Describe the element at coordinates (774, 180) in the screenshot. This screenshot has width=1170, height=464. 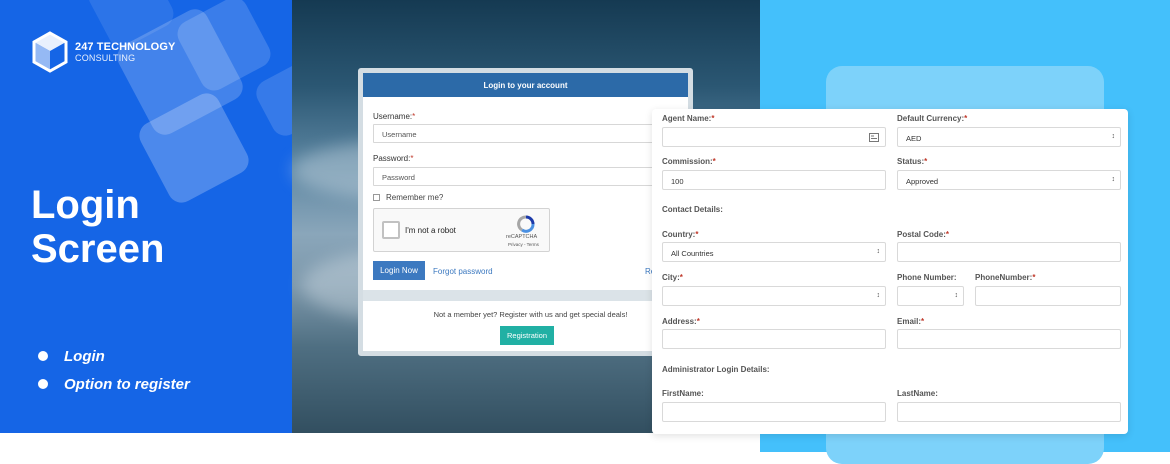
I see `commission-input: 100` at that location.